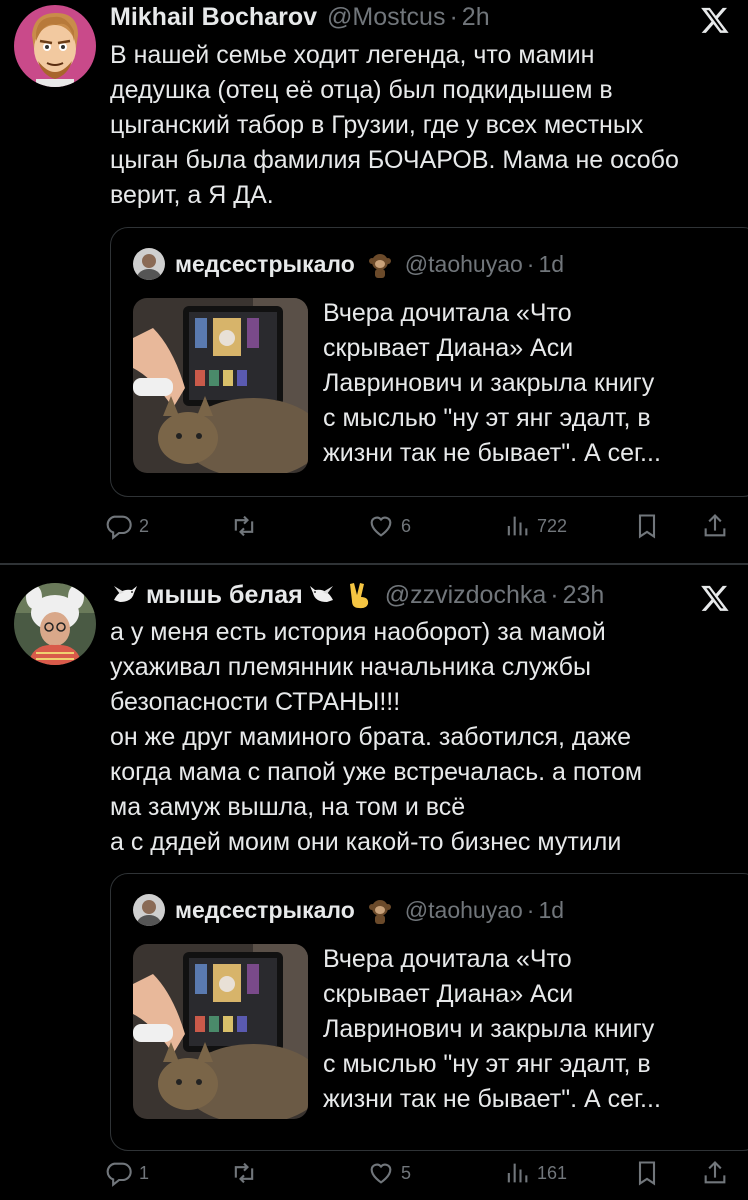 The image size is (748, 1200). Describe the element at coordinates (425, 526) in the screenshot. I see `action-bar: 2 6 722` at that location.